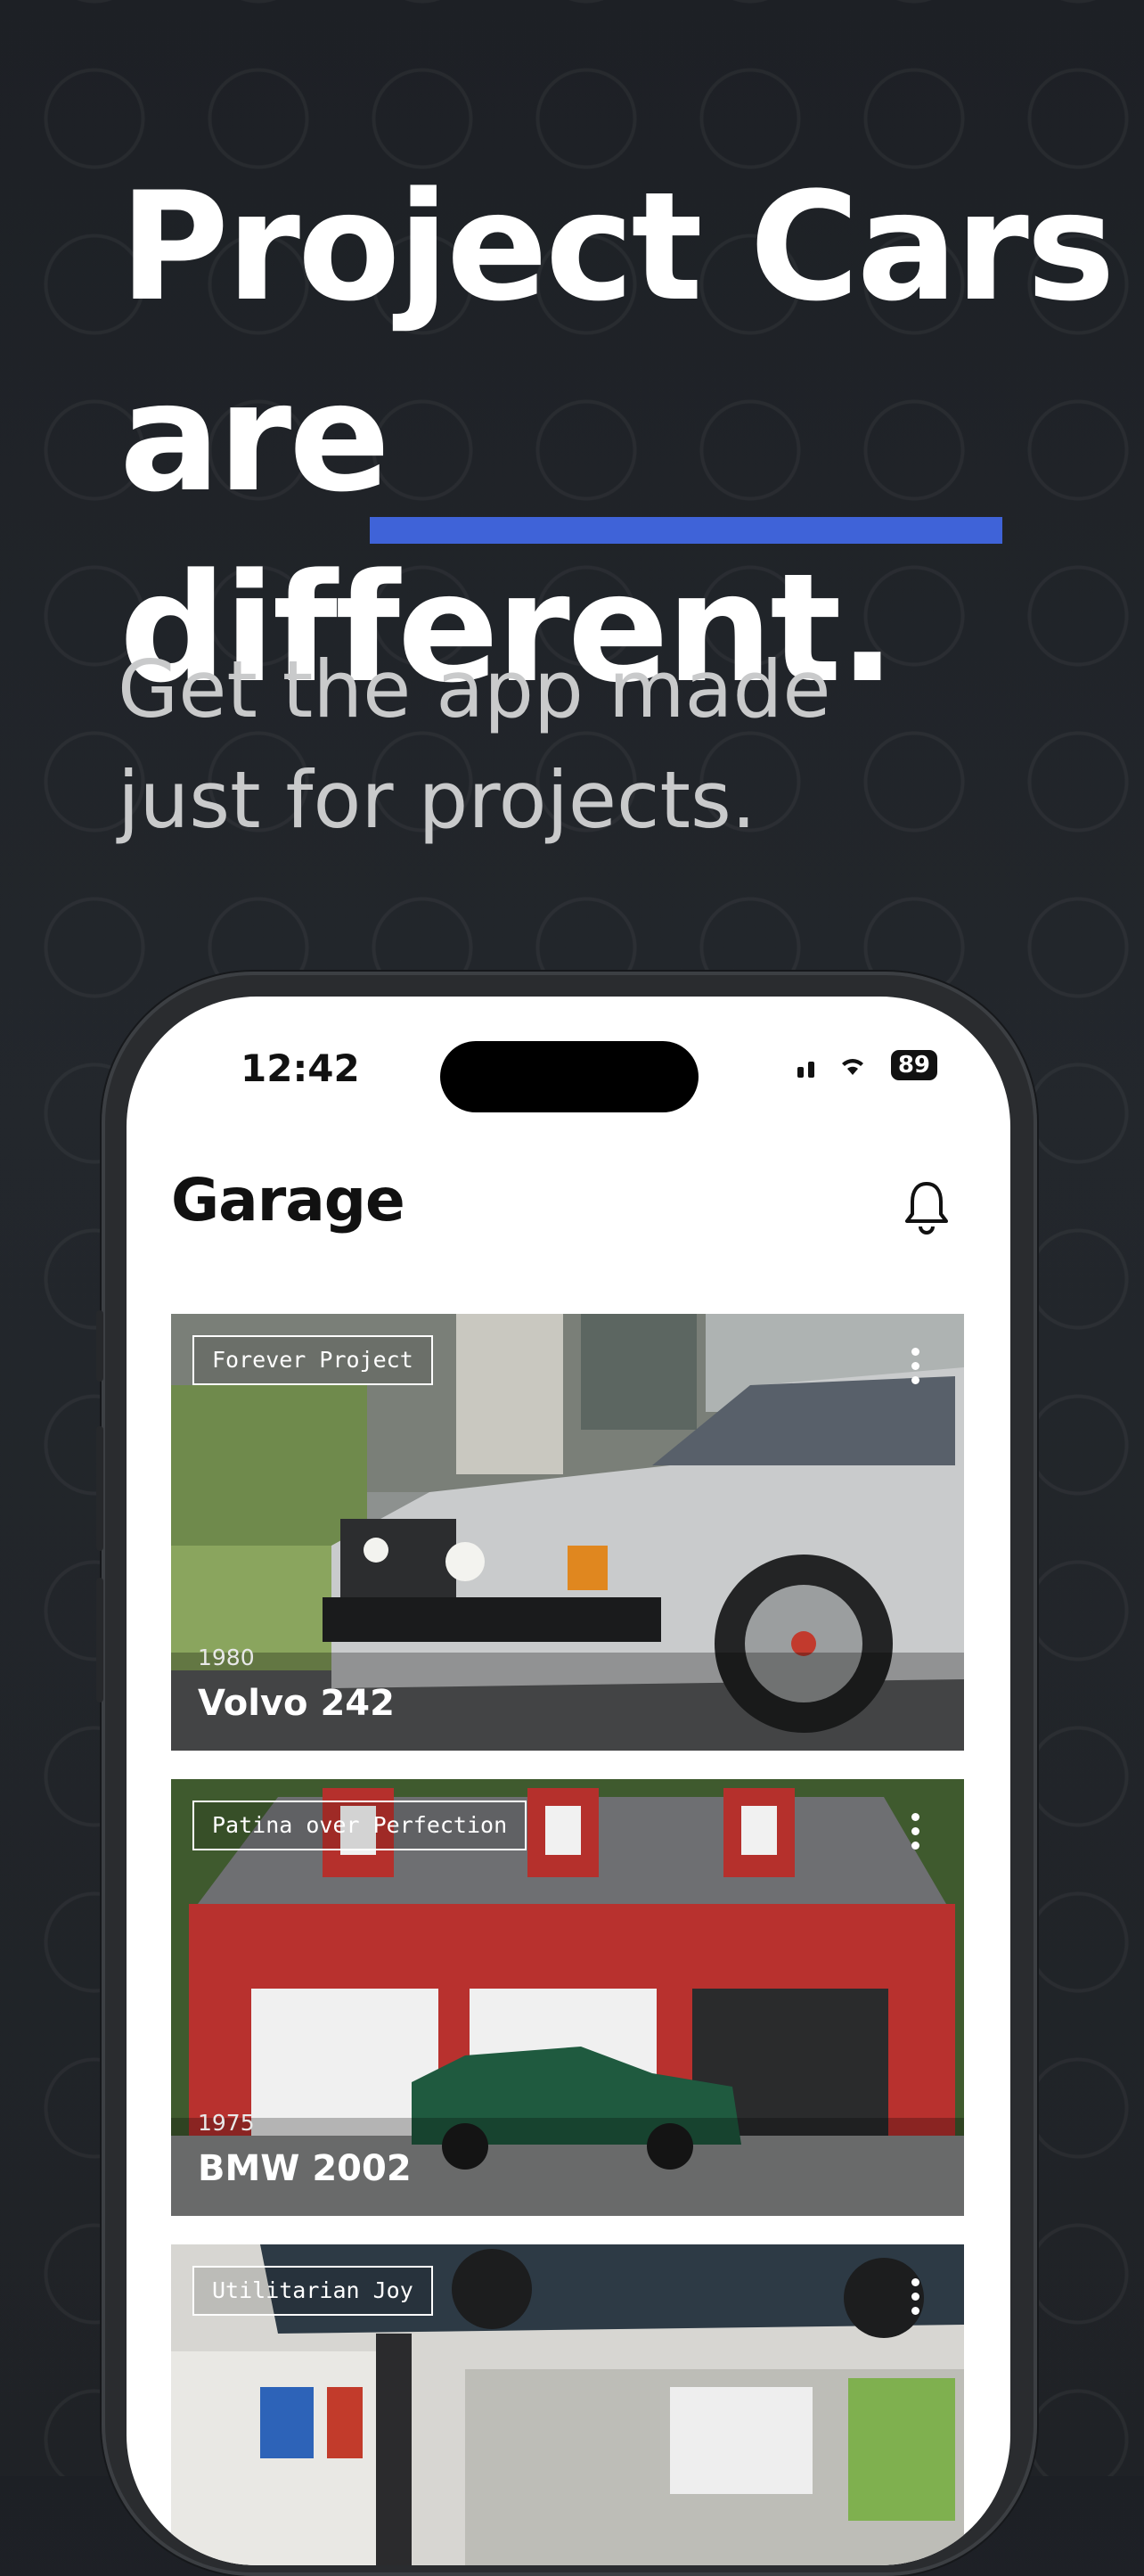  What do you see at coordinates (312, 1360) in the screenshot?
I see `car-tag: Forever Project` at bounding box center [312, 1360].